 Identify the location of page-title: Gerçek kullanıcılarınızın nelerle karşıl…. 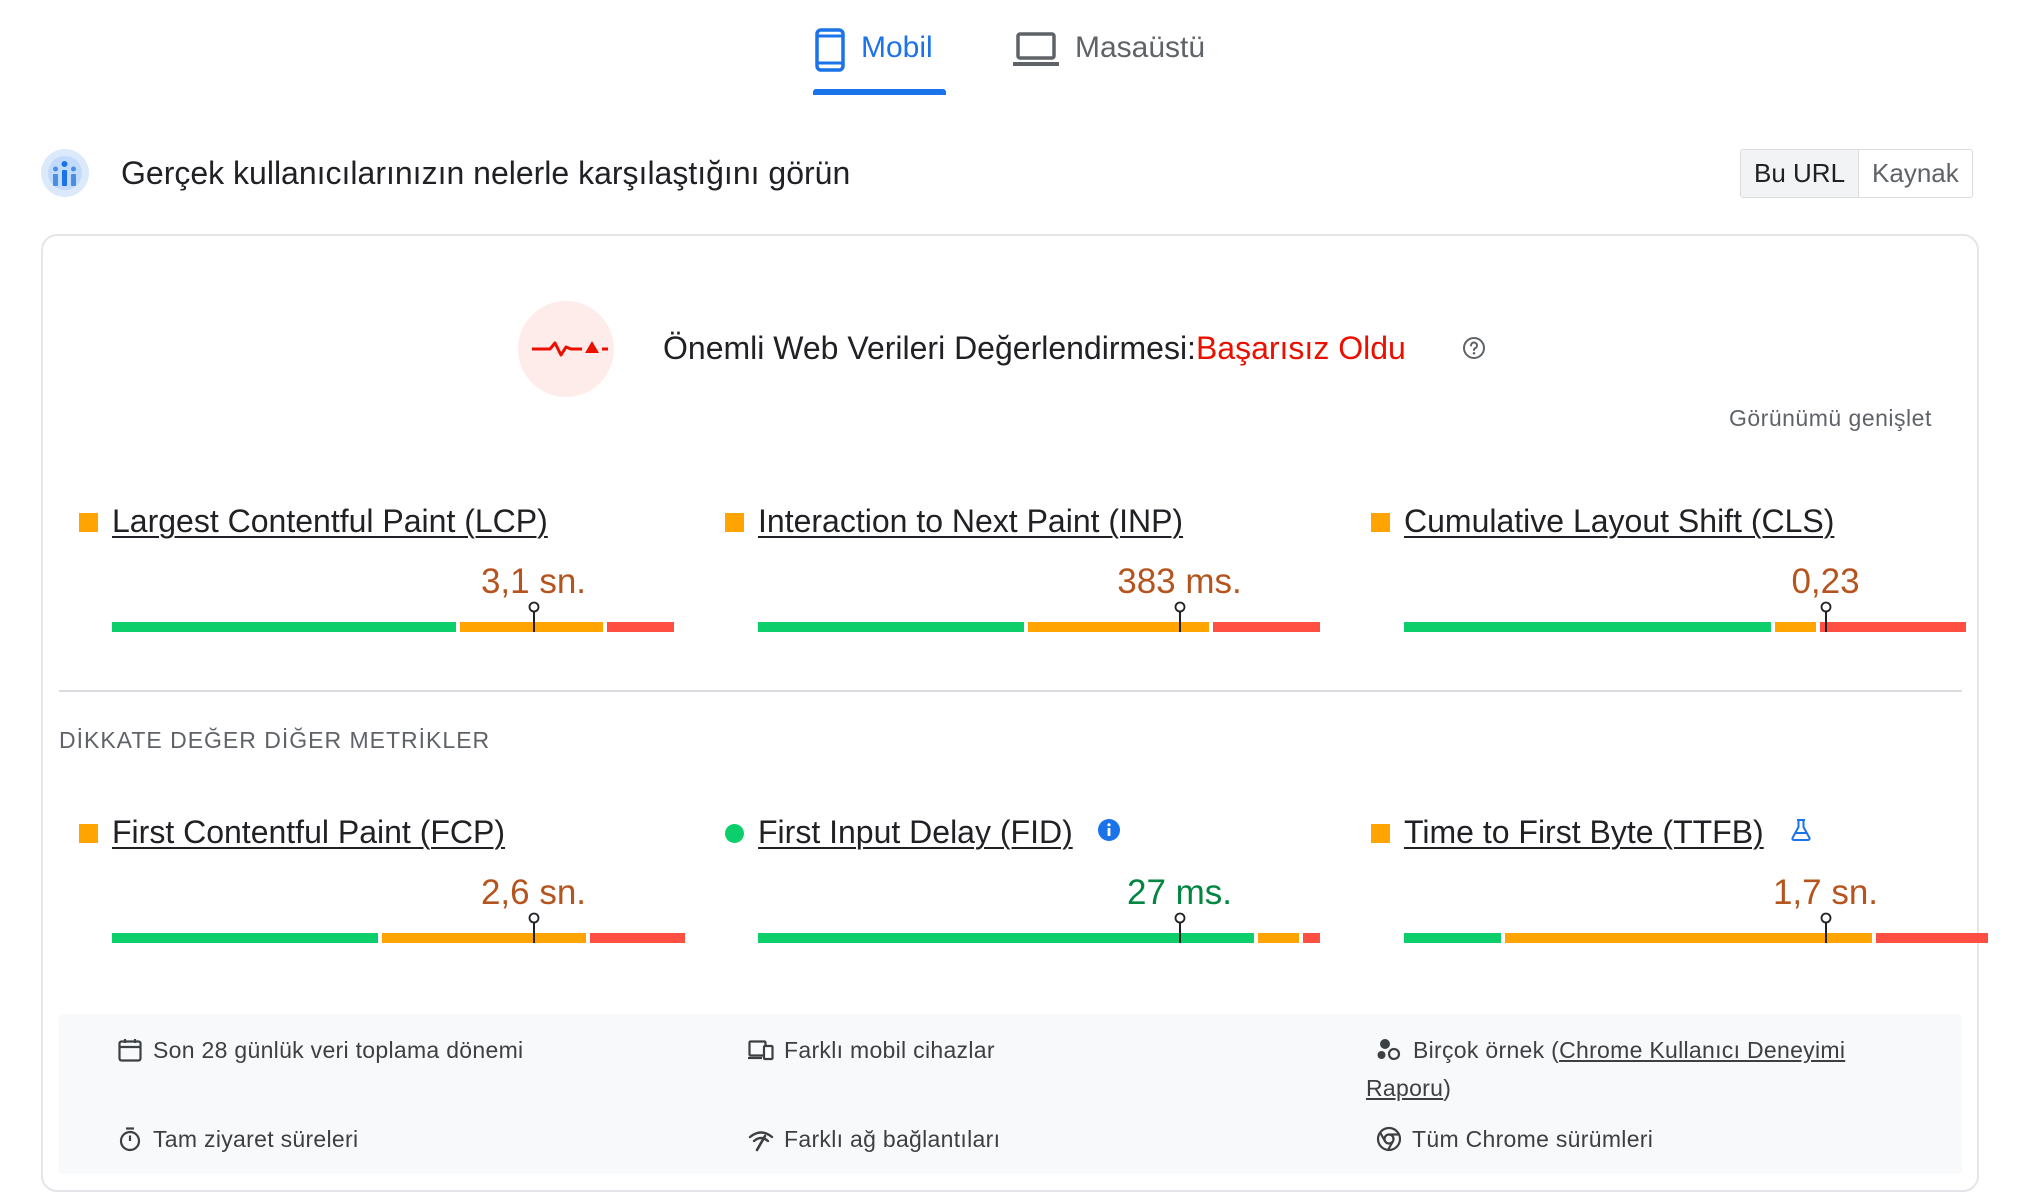
(486, 173).